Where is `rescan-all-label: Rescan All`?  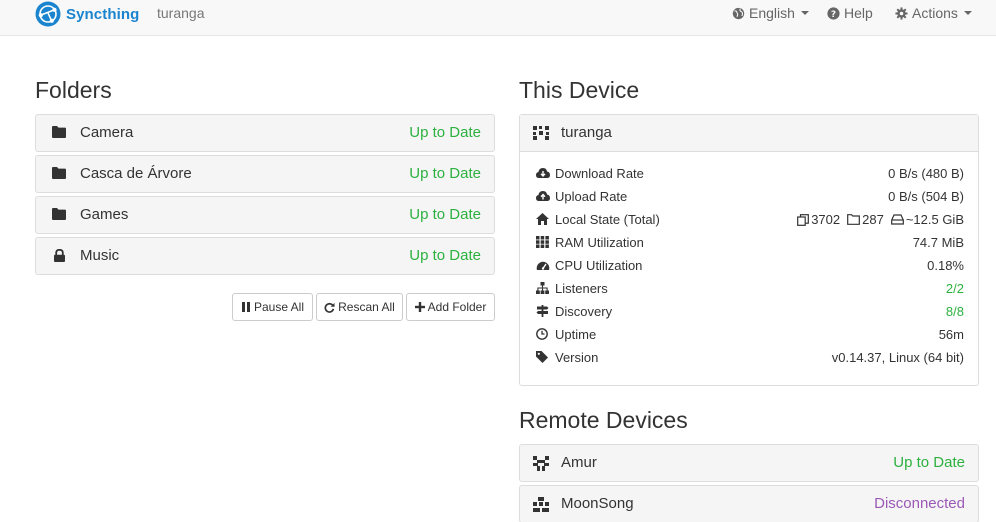
rescan-all-label: Rescan All is located at coordinates (366, 307).